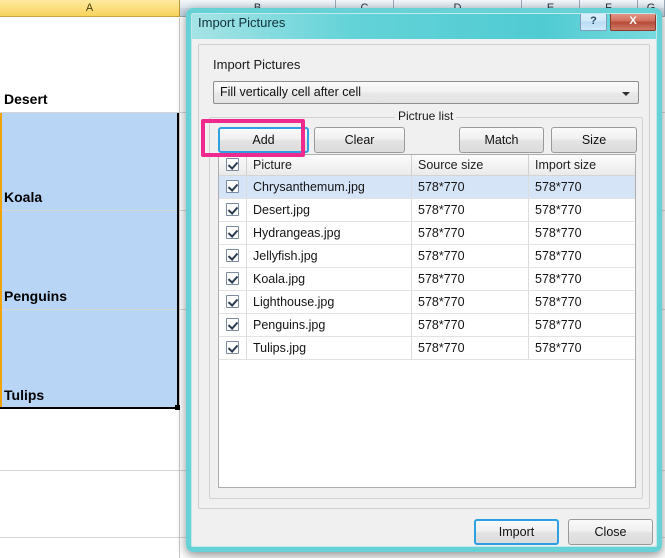  I want to click on listbox-header-row: Picture Source size Import size, so click(427, 165).